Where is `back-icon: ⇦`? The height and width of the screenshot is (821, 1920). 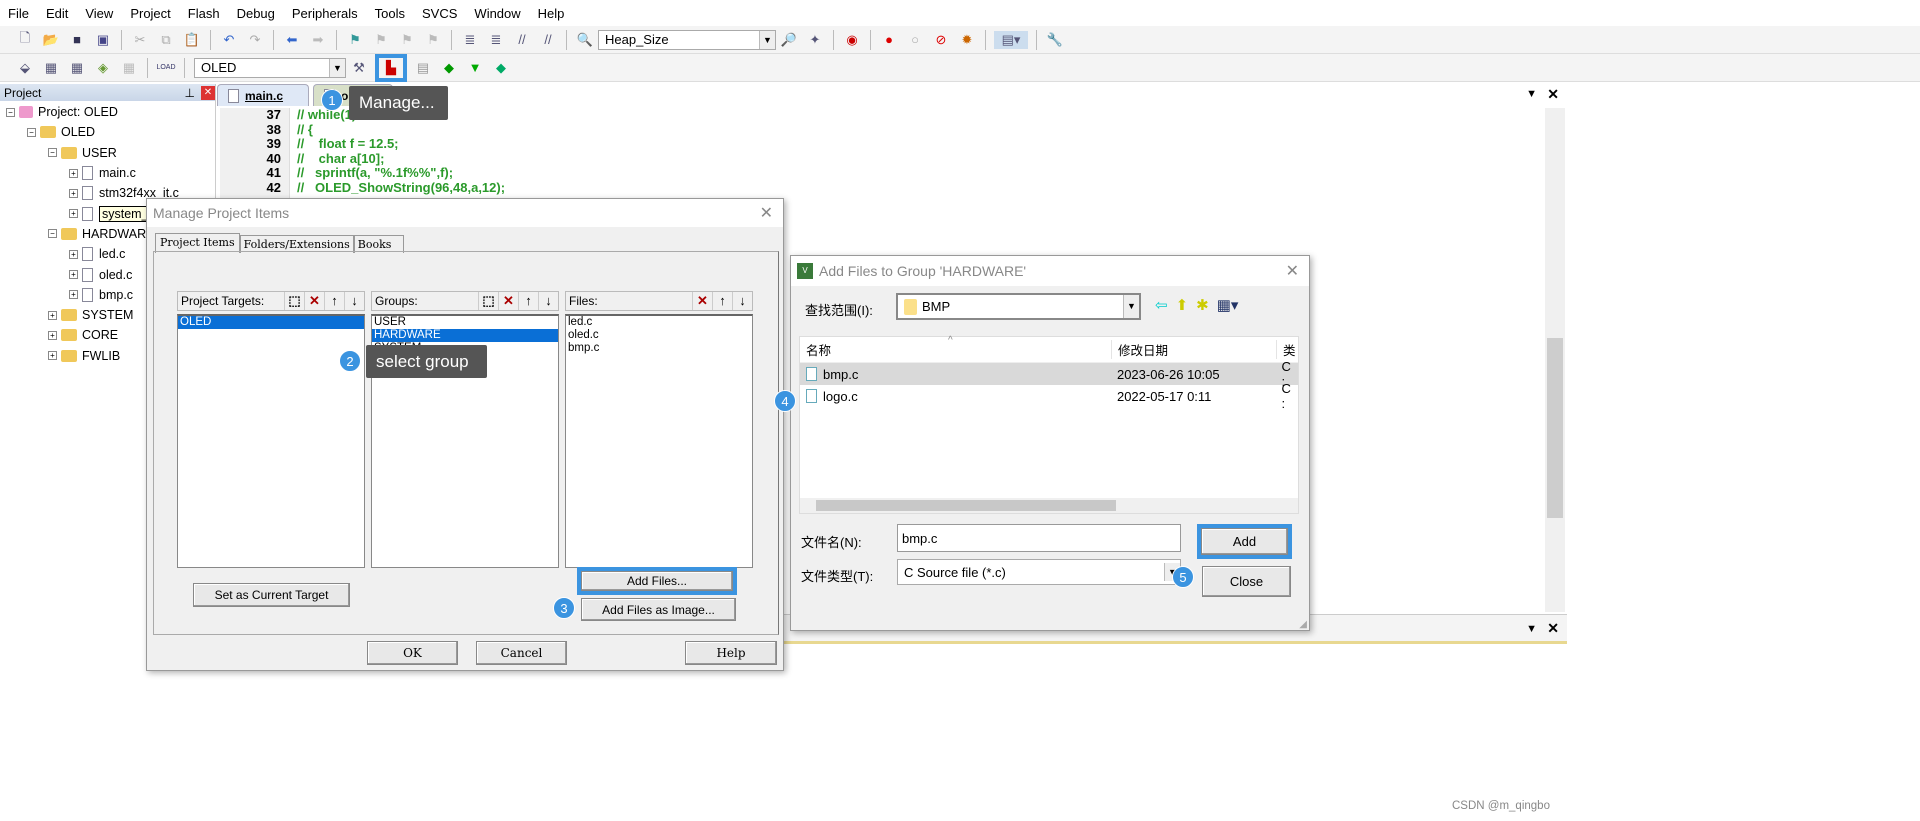 back-icon: ⇦ is located at coordinates (1161, 305).